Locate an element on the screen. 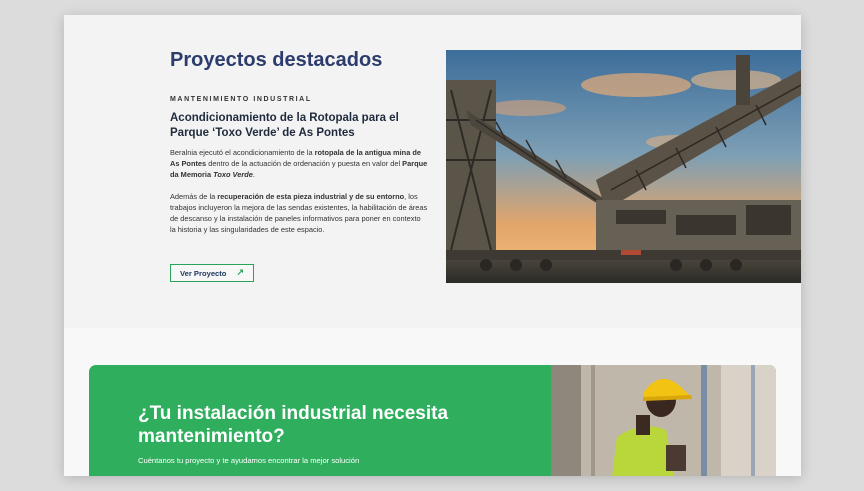 This screenshot has width=864, height=491. view-project-button: Ver Proyecto ↗ is located at coordinates (212, 273).